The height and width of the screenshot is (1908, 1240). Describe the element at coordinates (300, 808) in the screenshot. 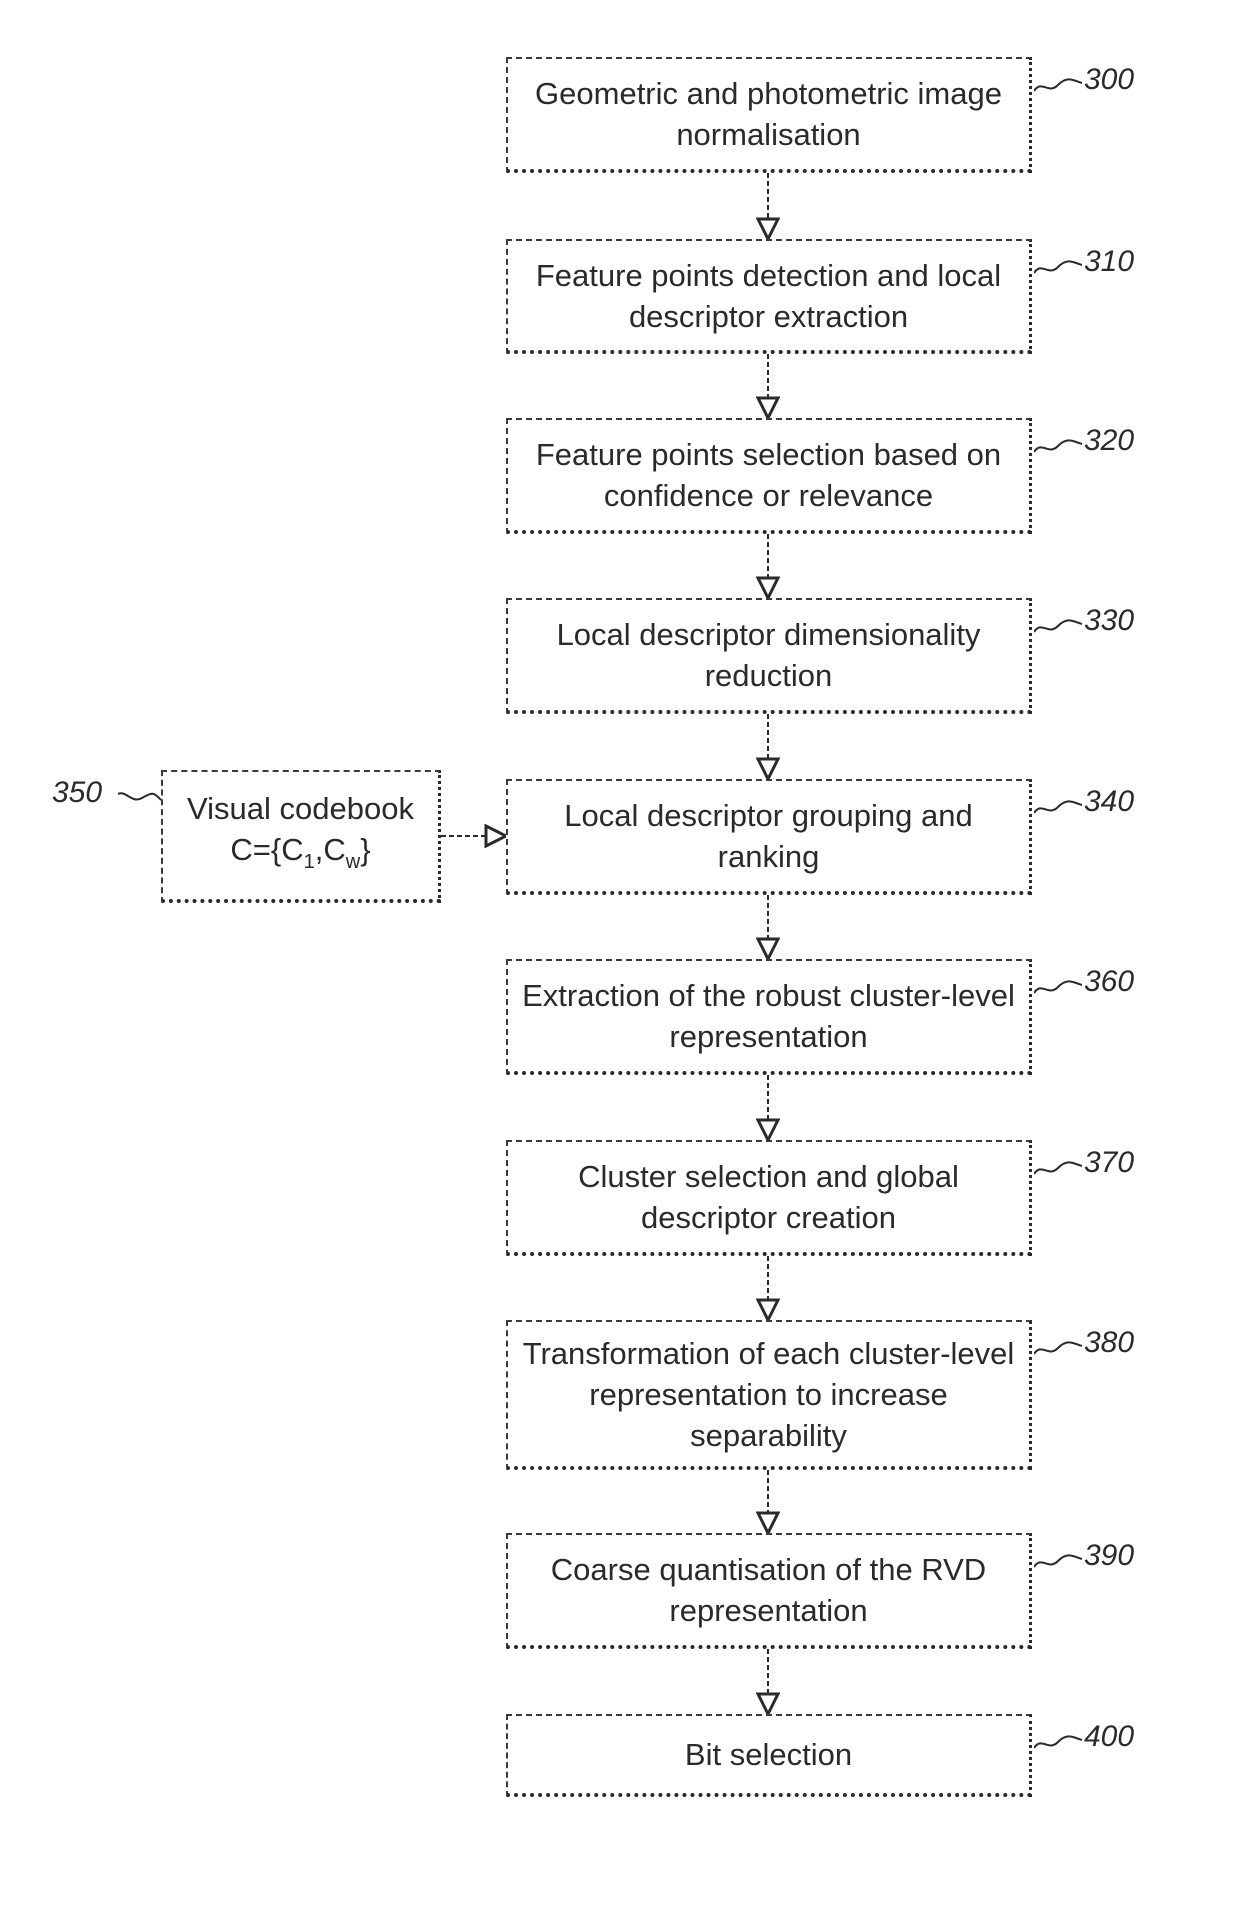

I see `visual-codebook-title: Visual codebook` at that location.